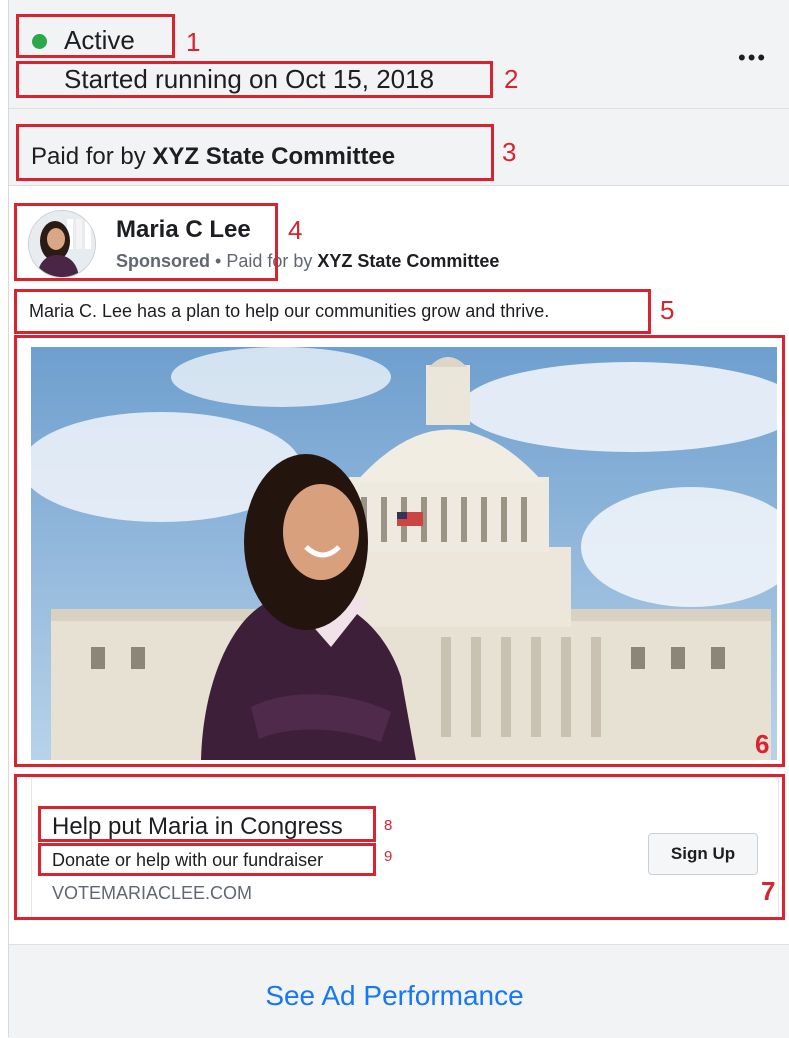 The width and height of the screenshot is (789, 1038). I want to click on status-label: Active, so click(99, 40).